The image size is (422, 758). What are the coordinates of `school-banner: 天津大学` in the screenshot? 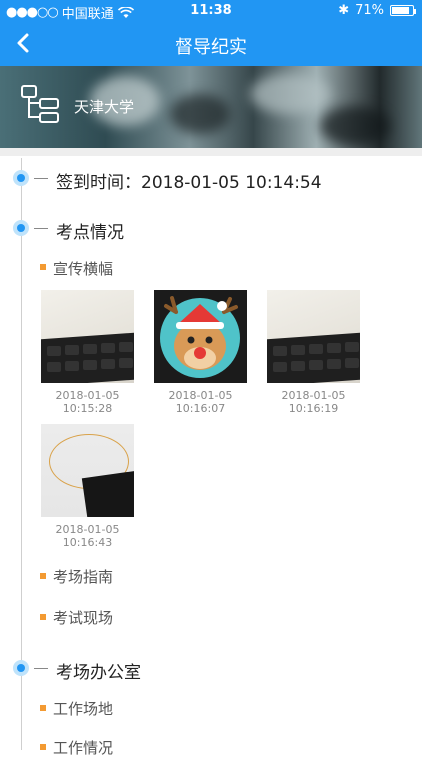 It's located at (211, 107).